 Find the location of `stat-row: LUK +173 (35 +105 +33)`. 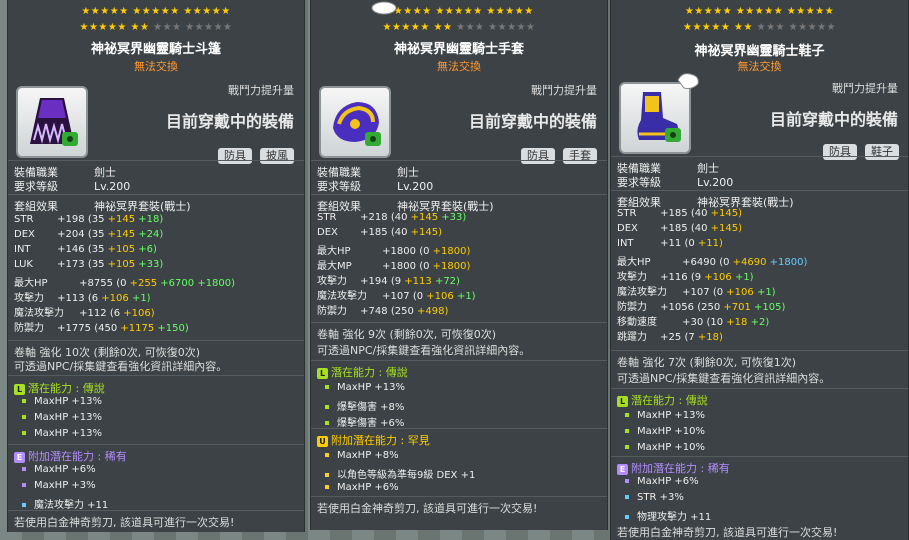

stat-row: LUK +173 (35 +105 +33) is located at coordinates (88, 264).